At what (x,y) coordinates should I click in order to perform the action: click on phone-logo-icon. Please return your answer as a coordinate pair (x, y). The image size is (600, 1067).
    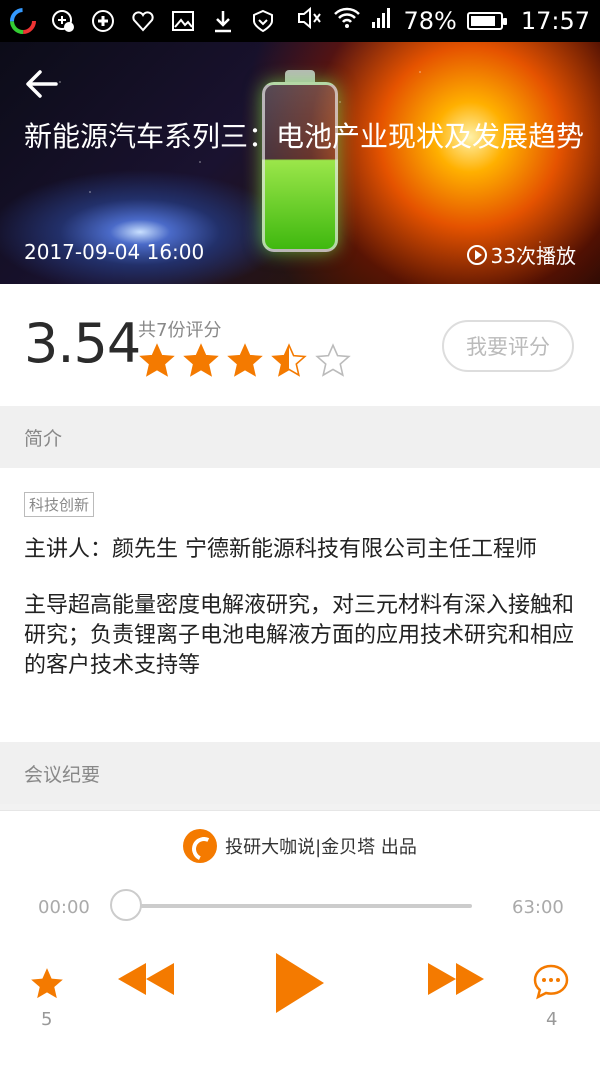
    Looking at the image, I should click on (200, 846).